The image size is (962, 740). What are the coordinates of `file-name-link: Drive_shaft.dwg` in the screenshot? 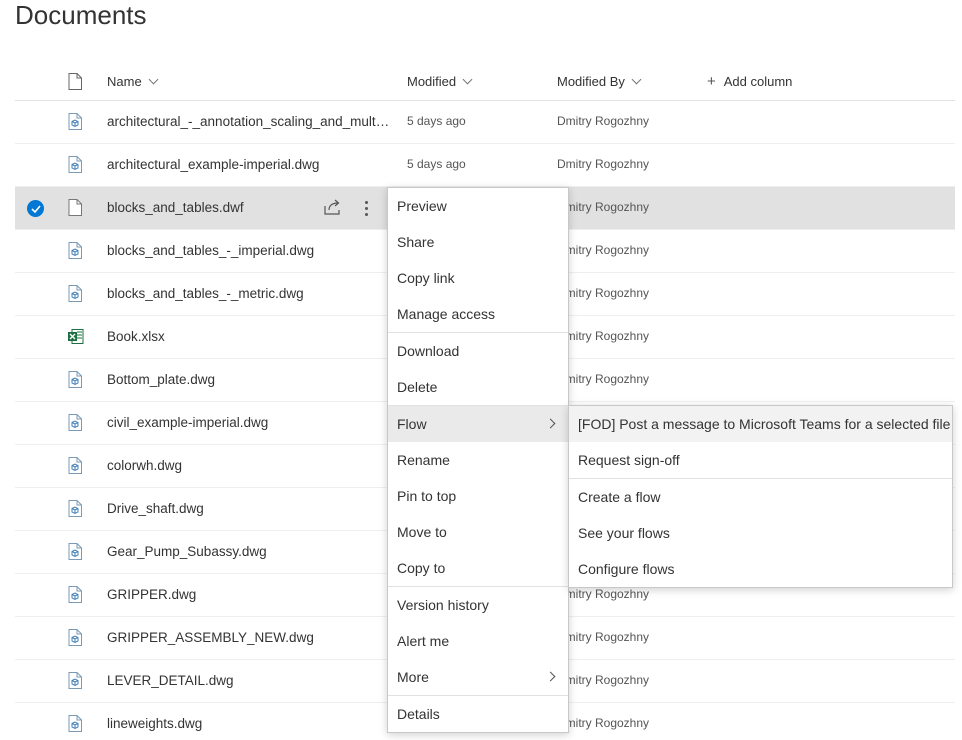 It's located at (249, 508).